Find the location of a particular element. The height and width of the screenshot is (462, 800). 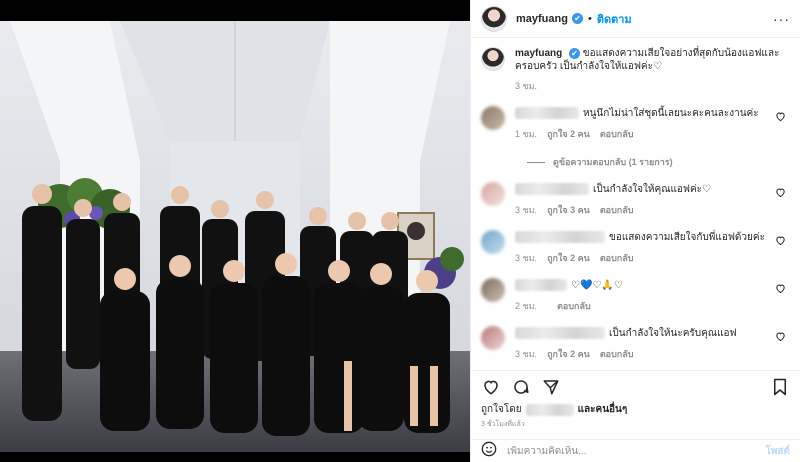

author-username: mayfuang is located at coordinates (542, 19).